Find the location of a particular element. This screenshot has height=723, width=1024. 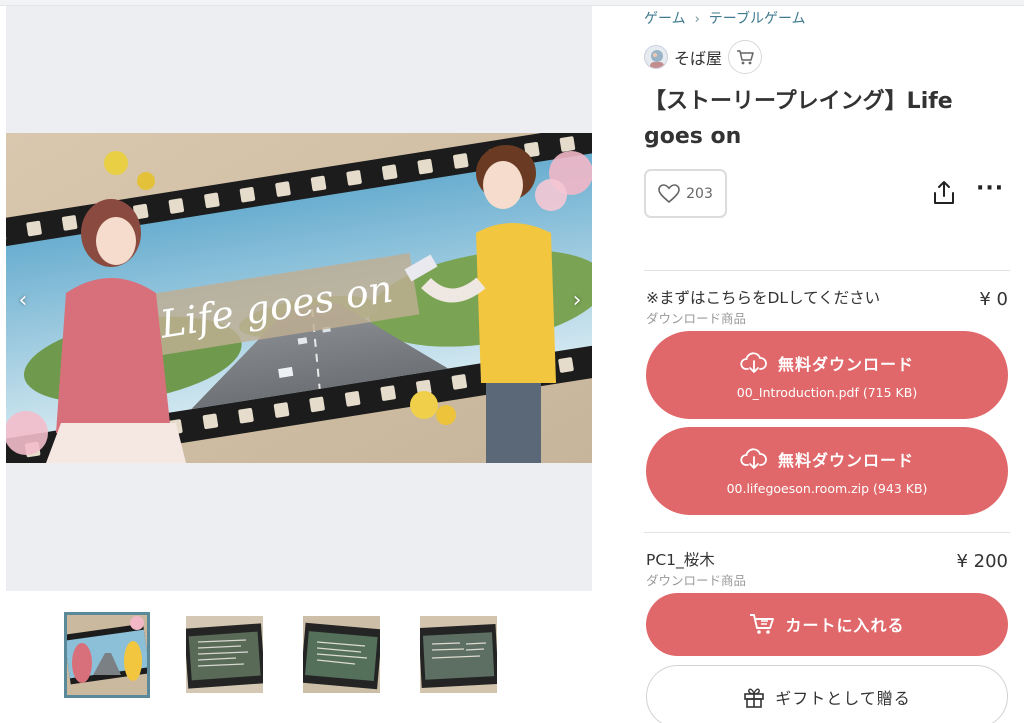

heart-icon is located at coordinates (669, 193).